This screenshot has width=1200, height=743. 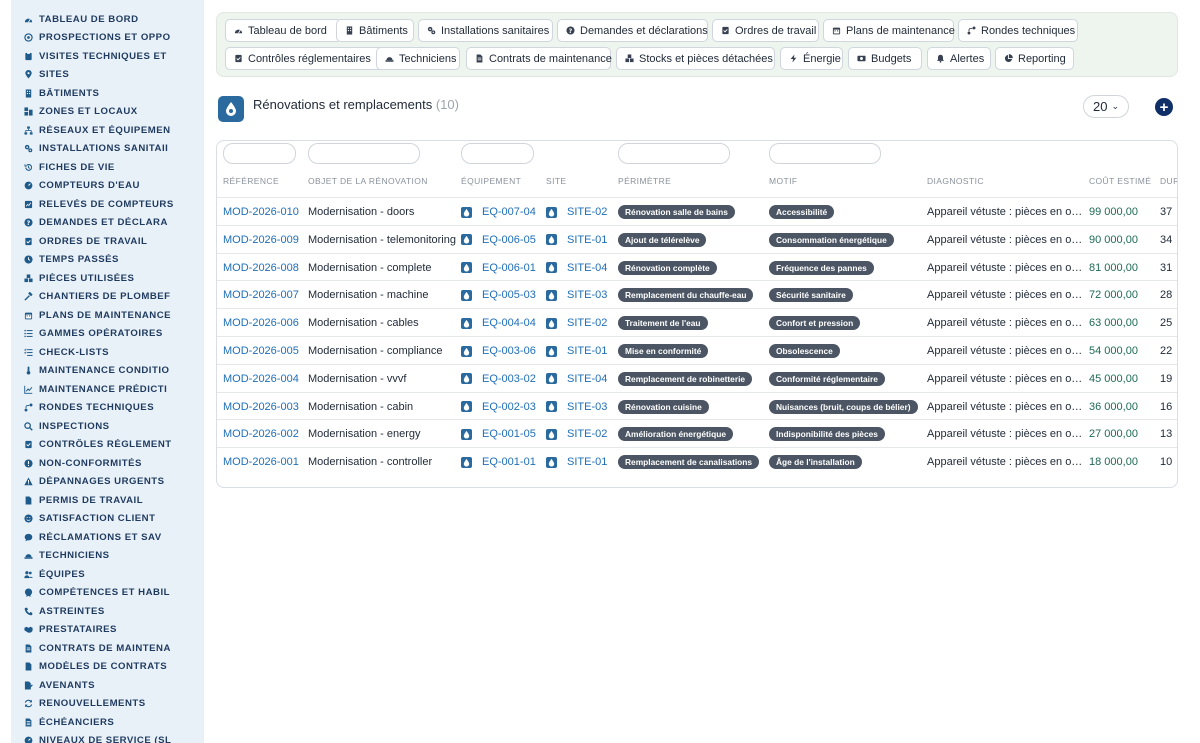 I want to click on header-site: SITE, so click(x=556, y=181).